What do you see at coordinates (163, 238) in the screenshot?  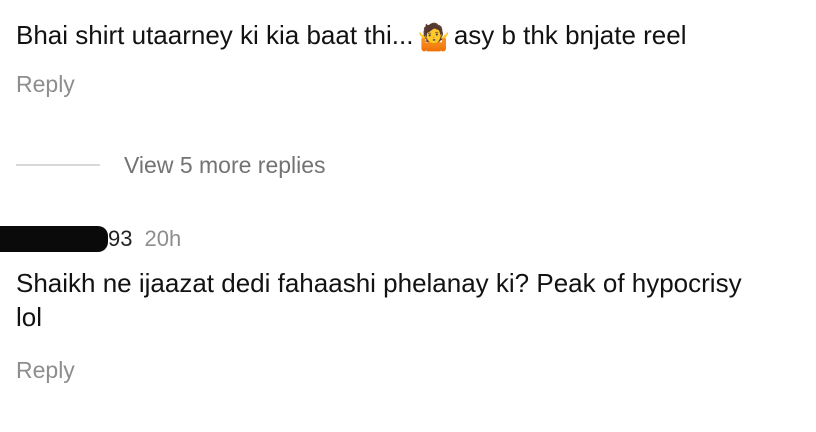 I see `timestamp: 20h` at bounding box center [163, 238].